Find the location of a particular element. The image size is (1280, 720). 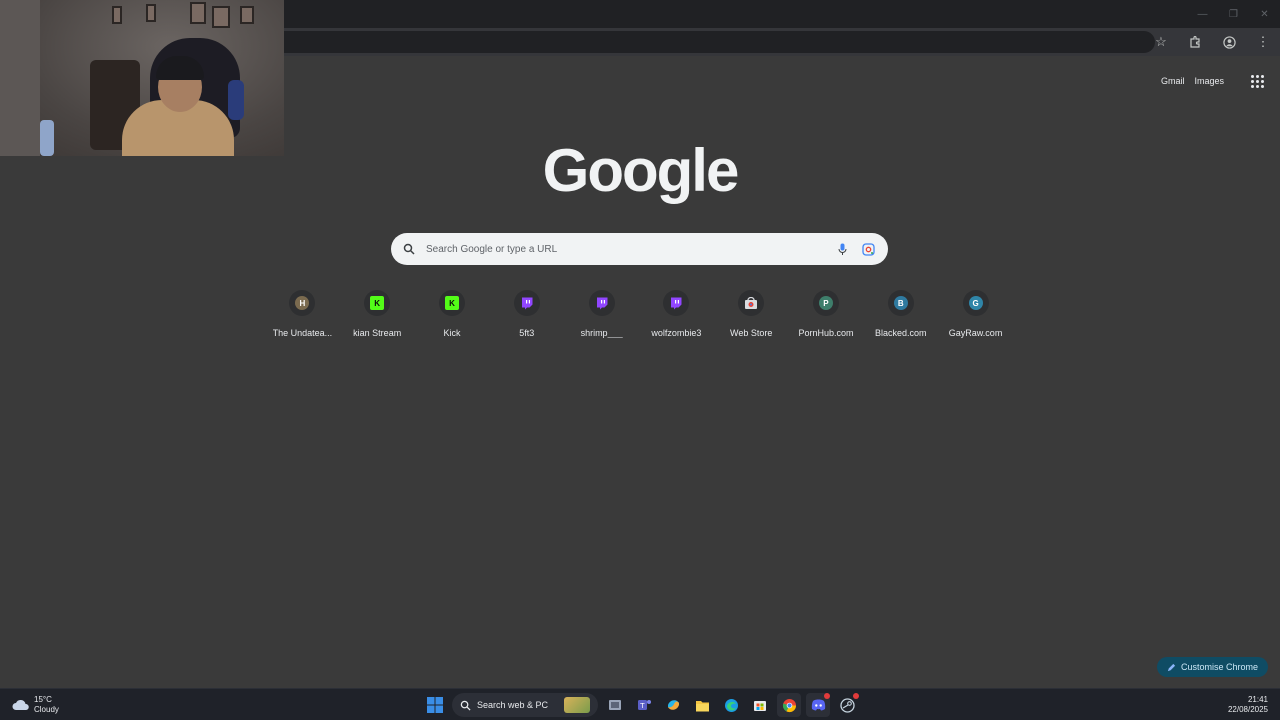

webcam-chair-accent is located at coordinates (236, 100).